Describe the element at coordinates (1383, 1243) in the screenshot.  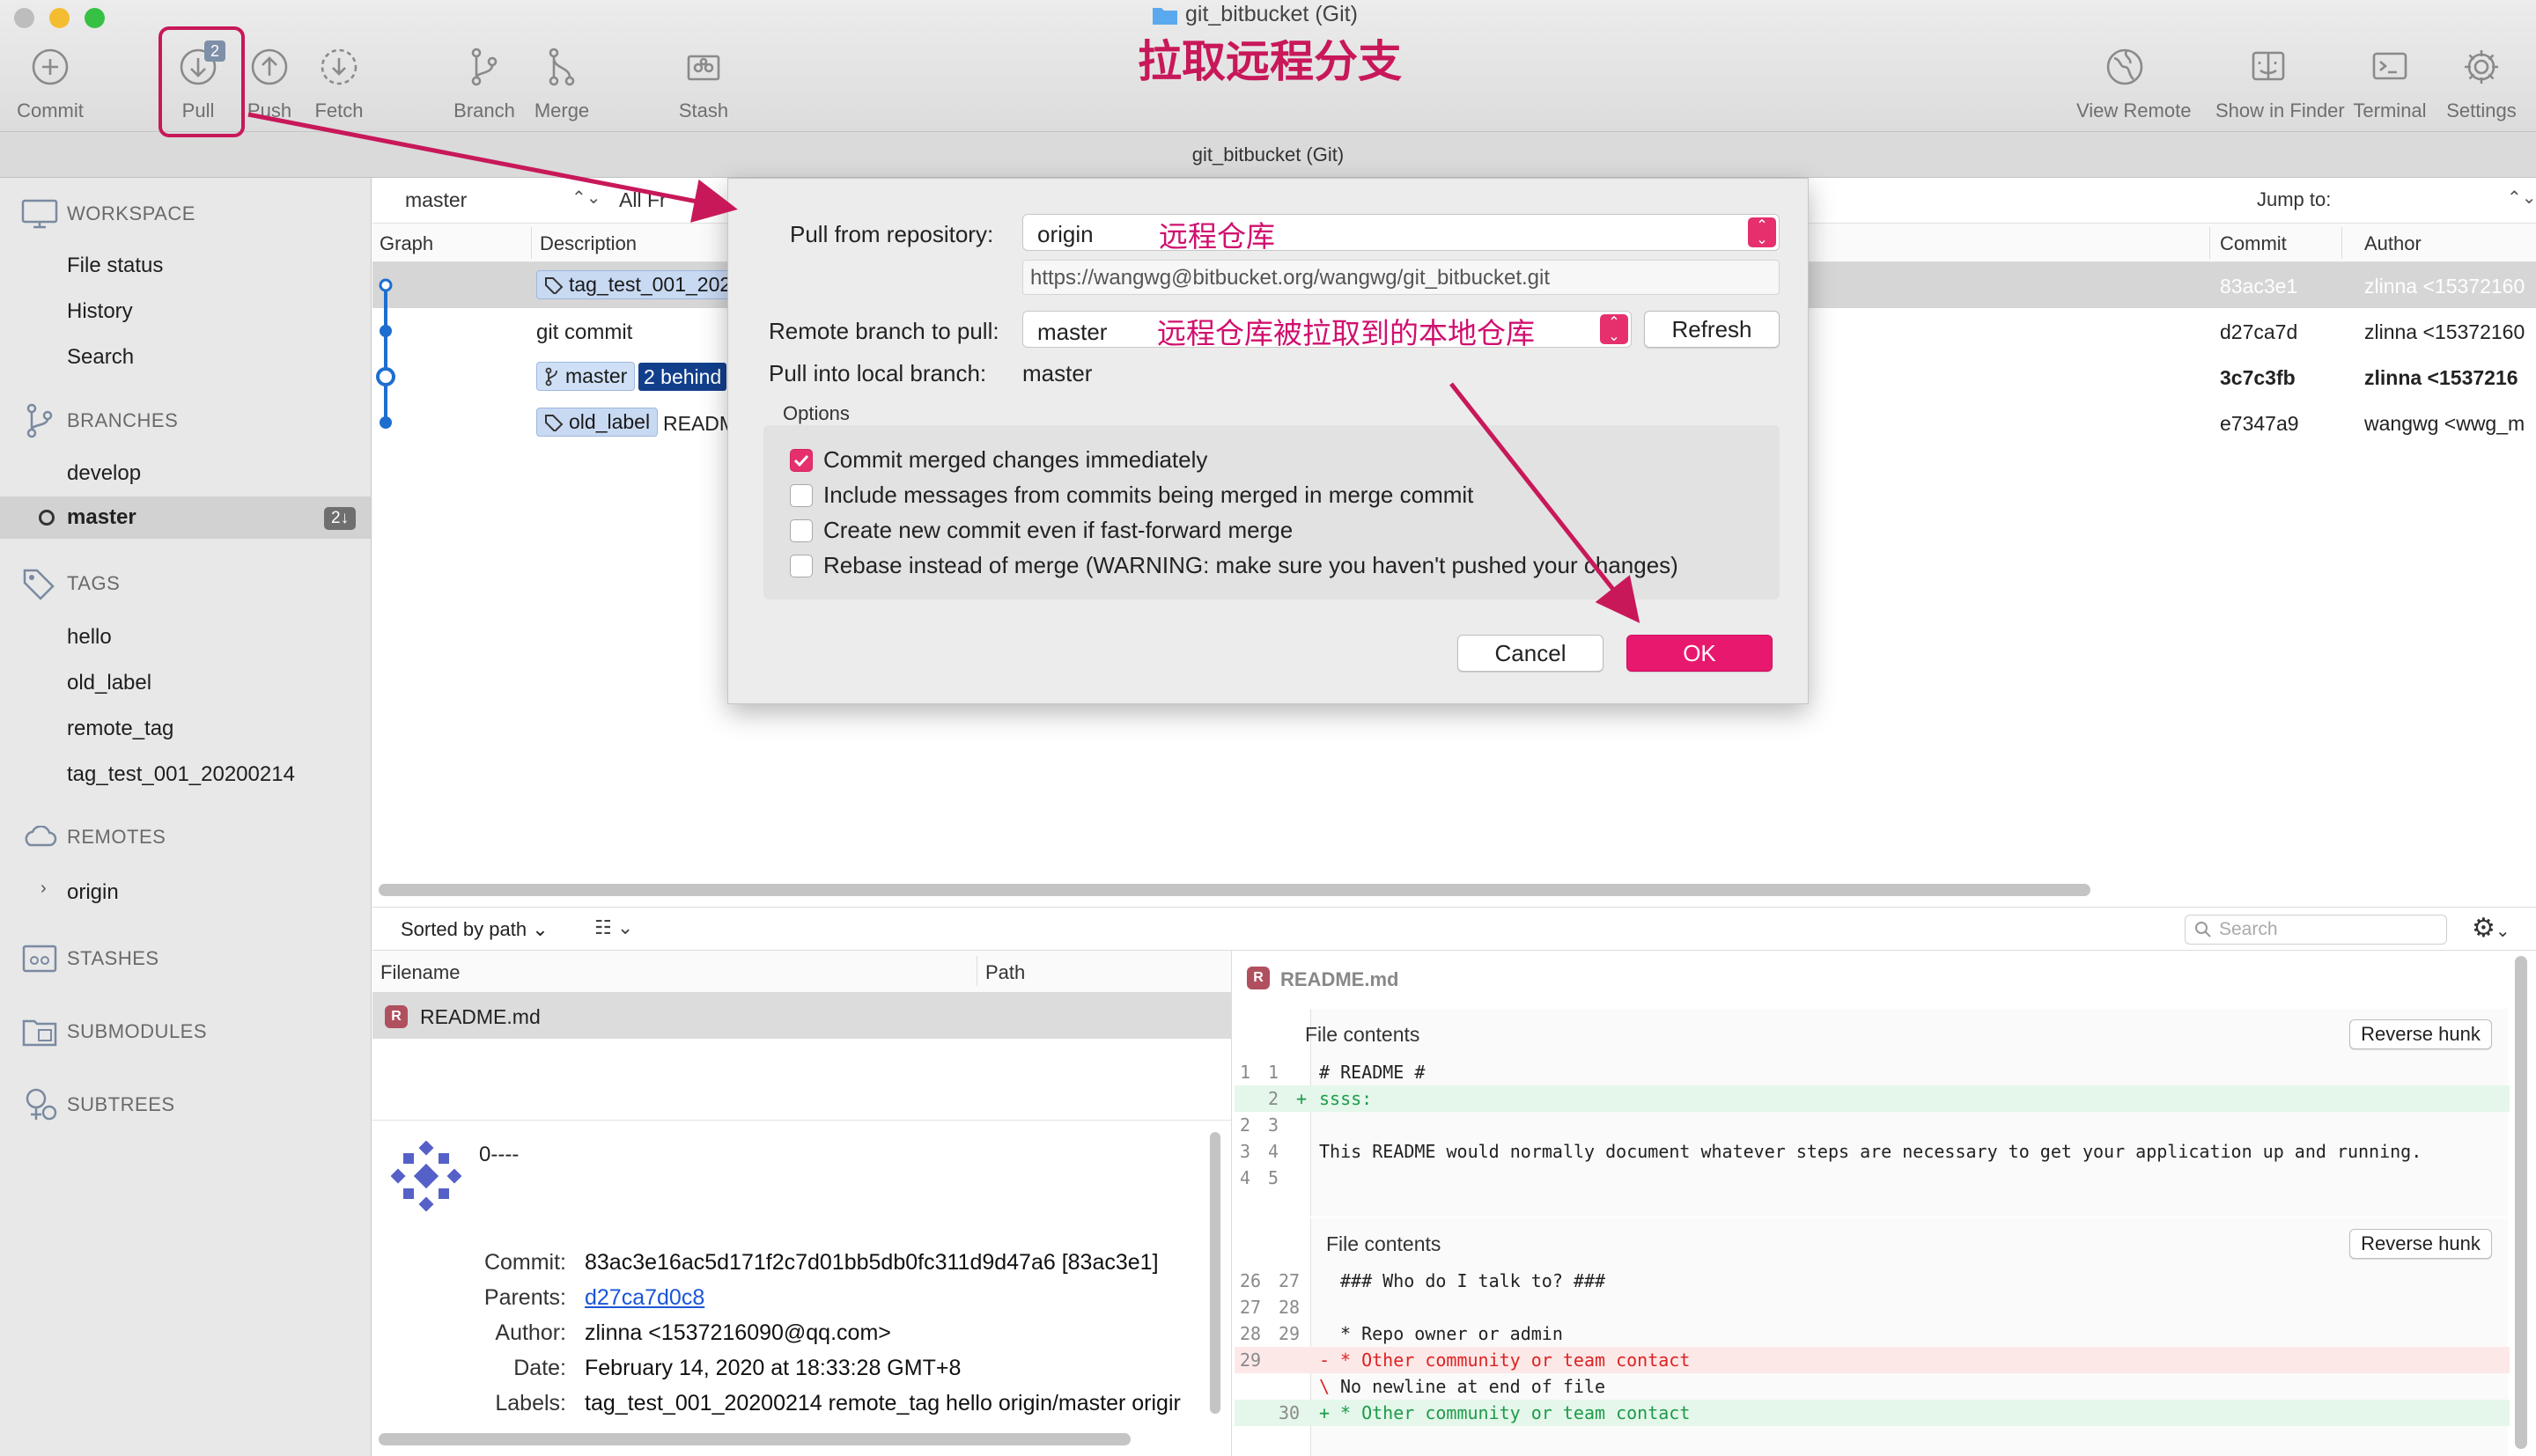
I see `hunk-title: File contents` at that location.